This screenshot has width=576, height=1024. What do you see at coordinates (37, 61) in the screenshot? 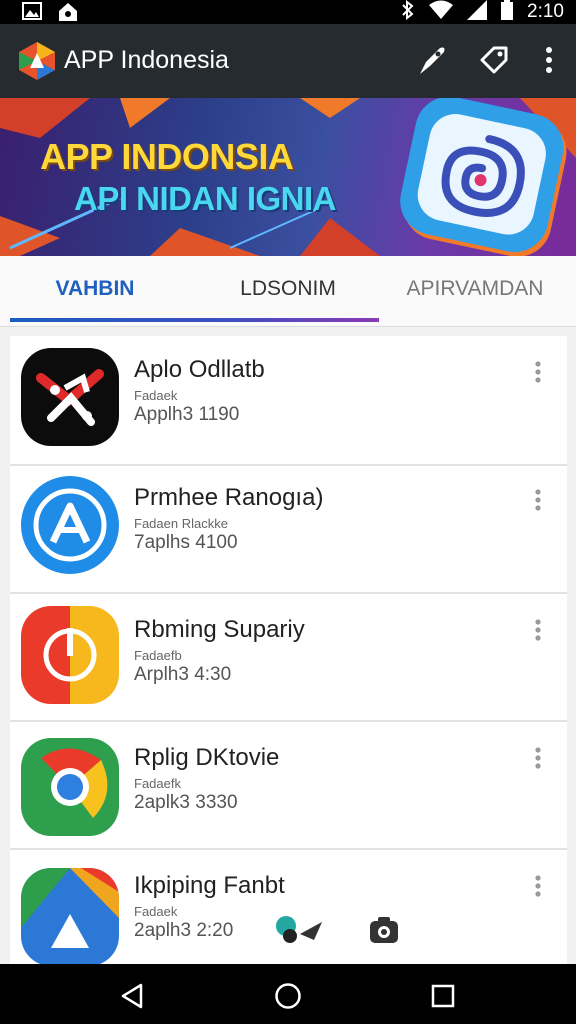
I see `app-logo-icon` at bounding box center [37, 61].